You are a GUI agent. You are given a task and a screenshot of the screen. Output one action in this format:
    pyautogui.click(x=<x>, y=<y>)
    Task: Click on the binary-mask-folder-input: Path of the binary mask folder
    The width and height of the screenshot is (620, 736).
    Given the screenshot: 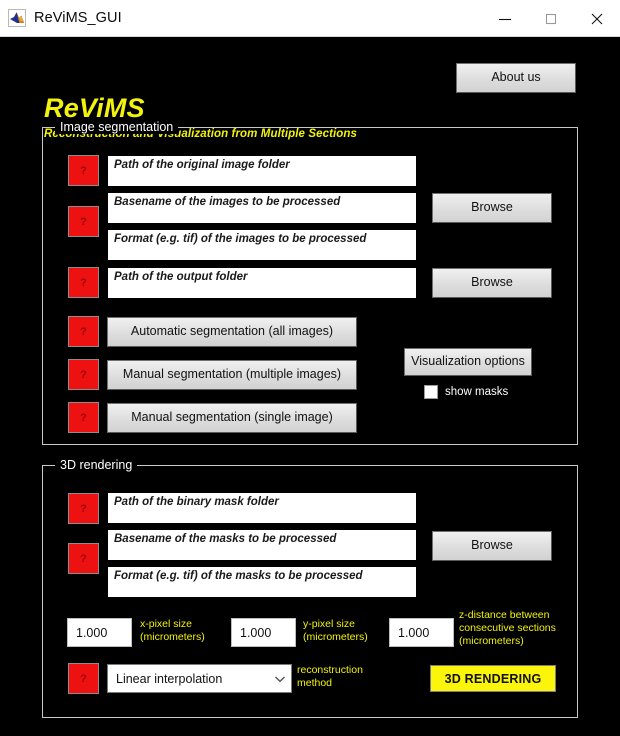 What is the action you would take?
    pyautogui.click(x=262, y=508)
    